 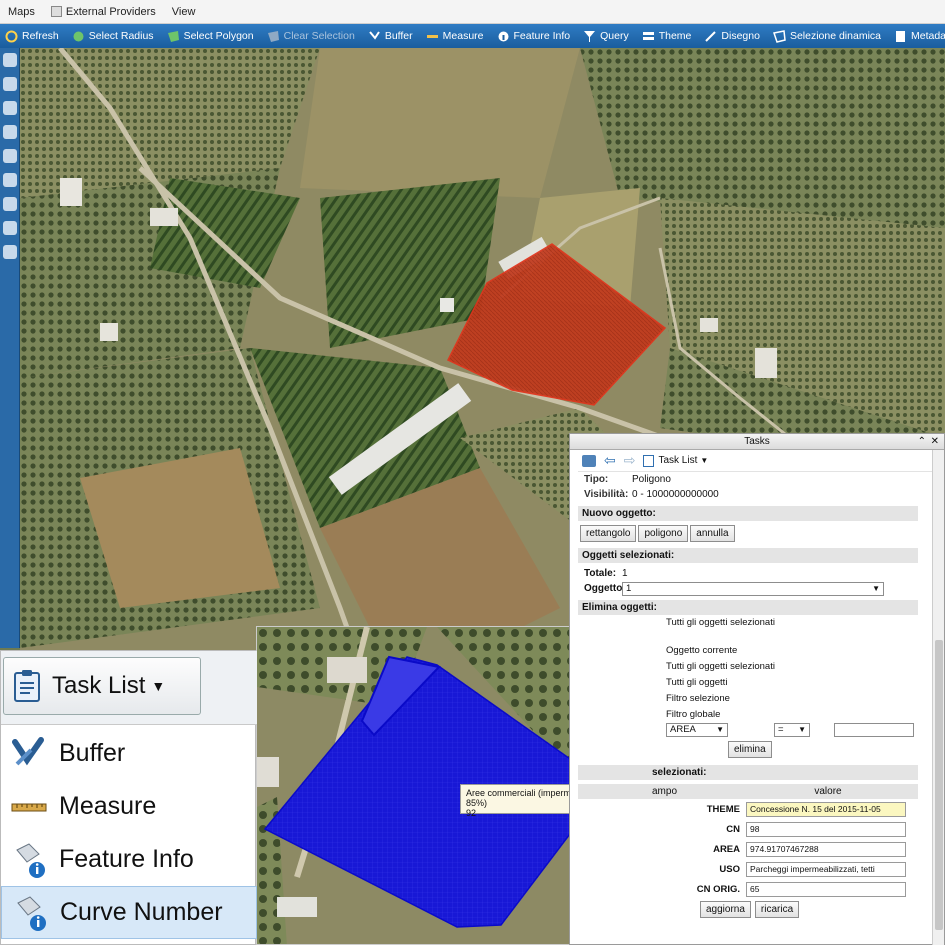 I want to click on task-list-dropdown: Task List ▼, so click(x=676, y=460).